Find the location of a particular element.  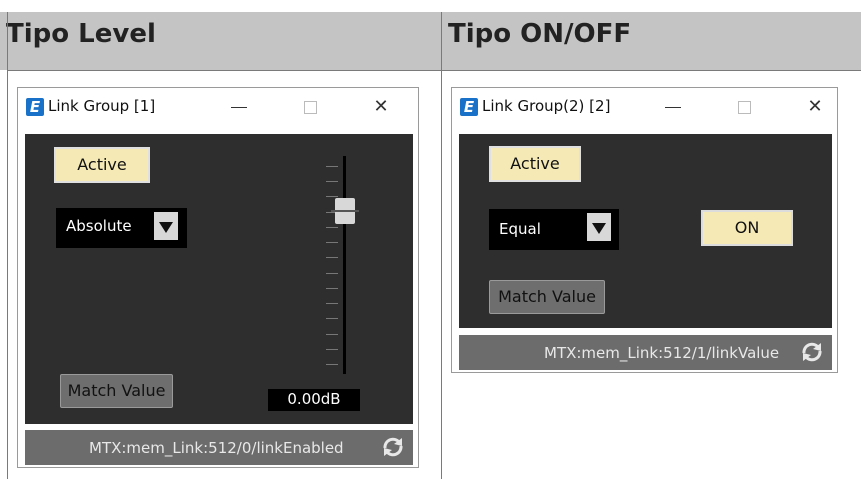

titlebar: E Link Group(2) [2] ✕ is located at coordinates (644, 107).